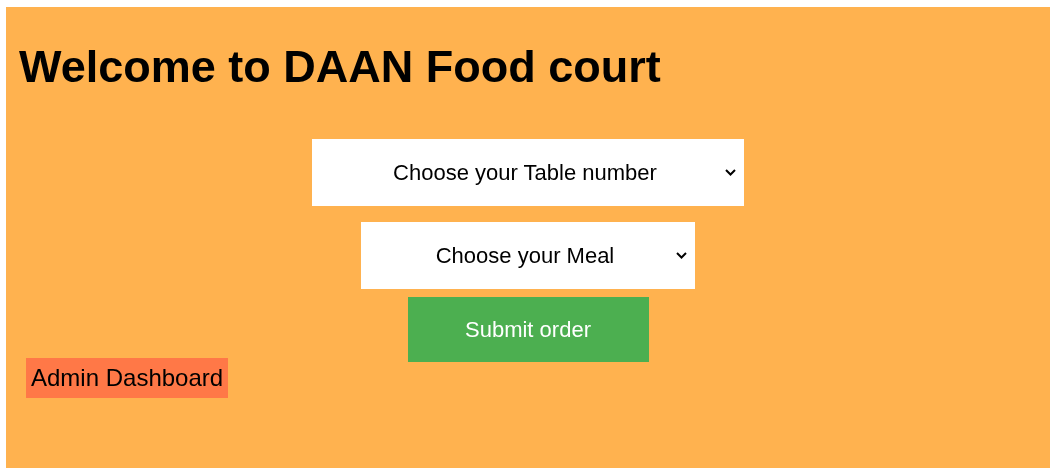 The image size is (1059, 471). What do you see at coordinates (340, 67) in the screenshot?
I see `page-title: Welcome to DAAN Food court` at bounding box center [340, 67].